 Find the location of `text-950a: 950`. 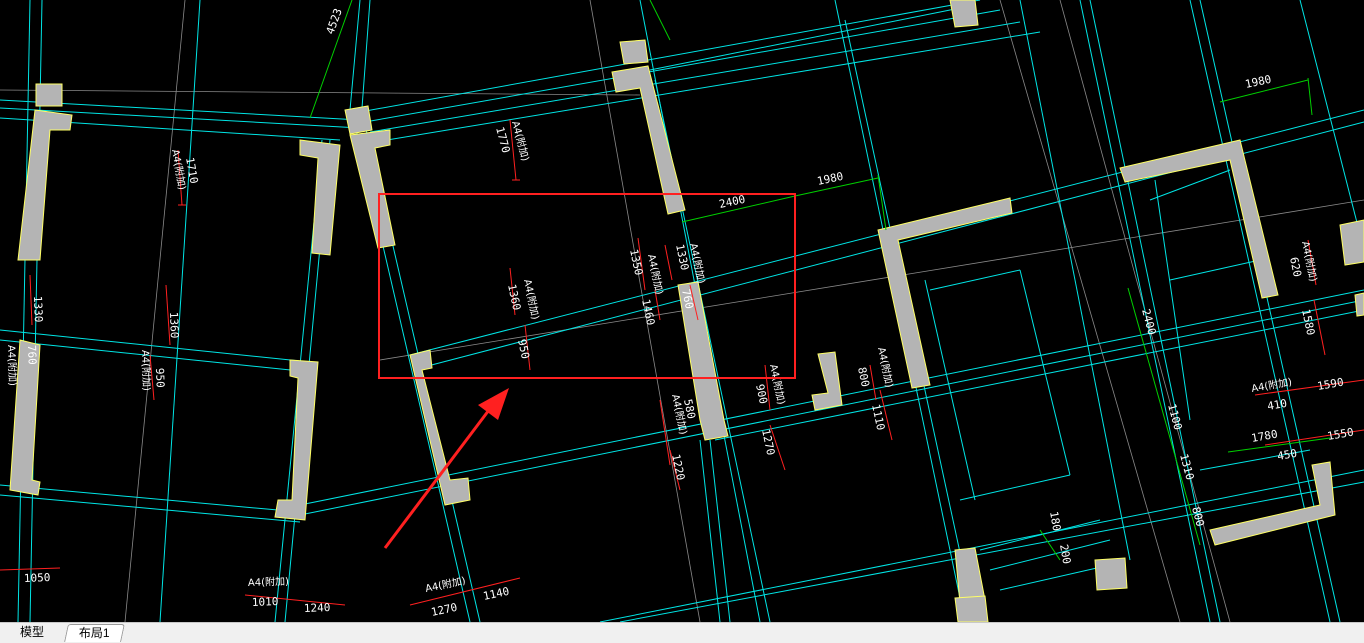

text-950a: 950 is located at coordinates (160, 378).